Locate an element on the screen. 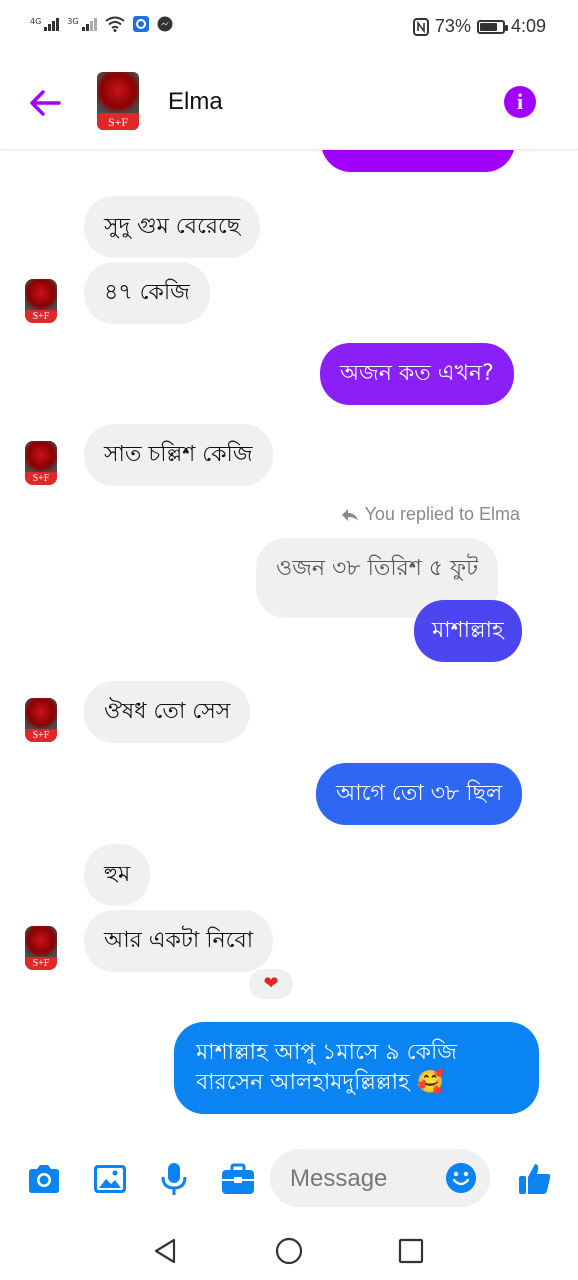 The image size is (578, 1280). microphone-icon is located at coordinates (174, 1179).